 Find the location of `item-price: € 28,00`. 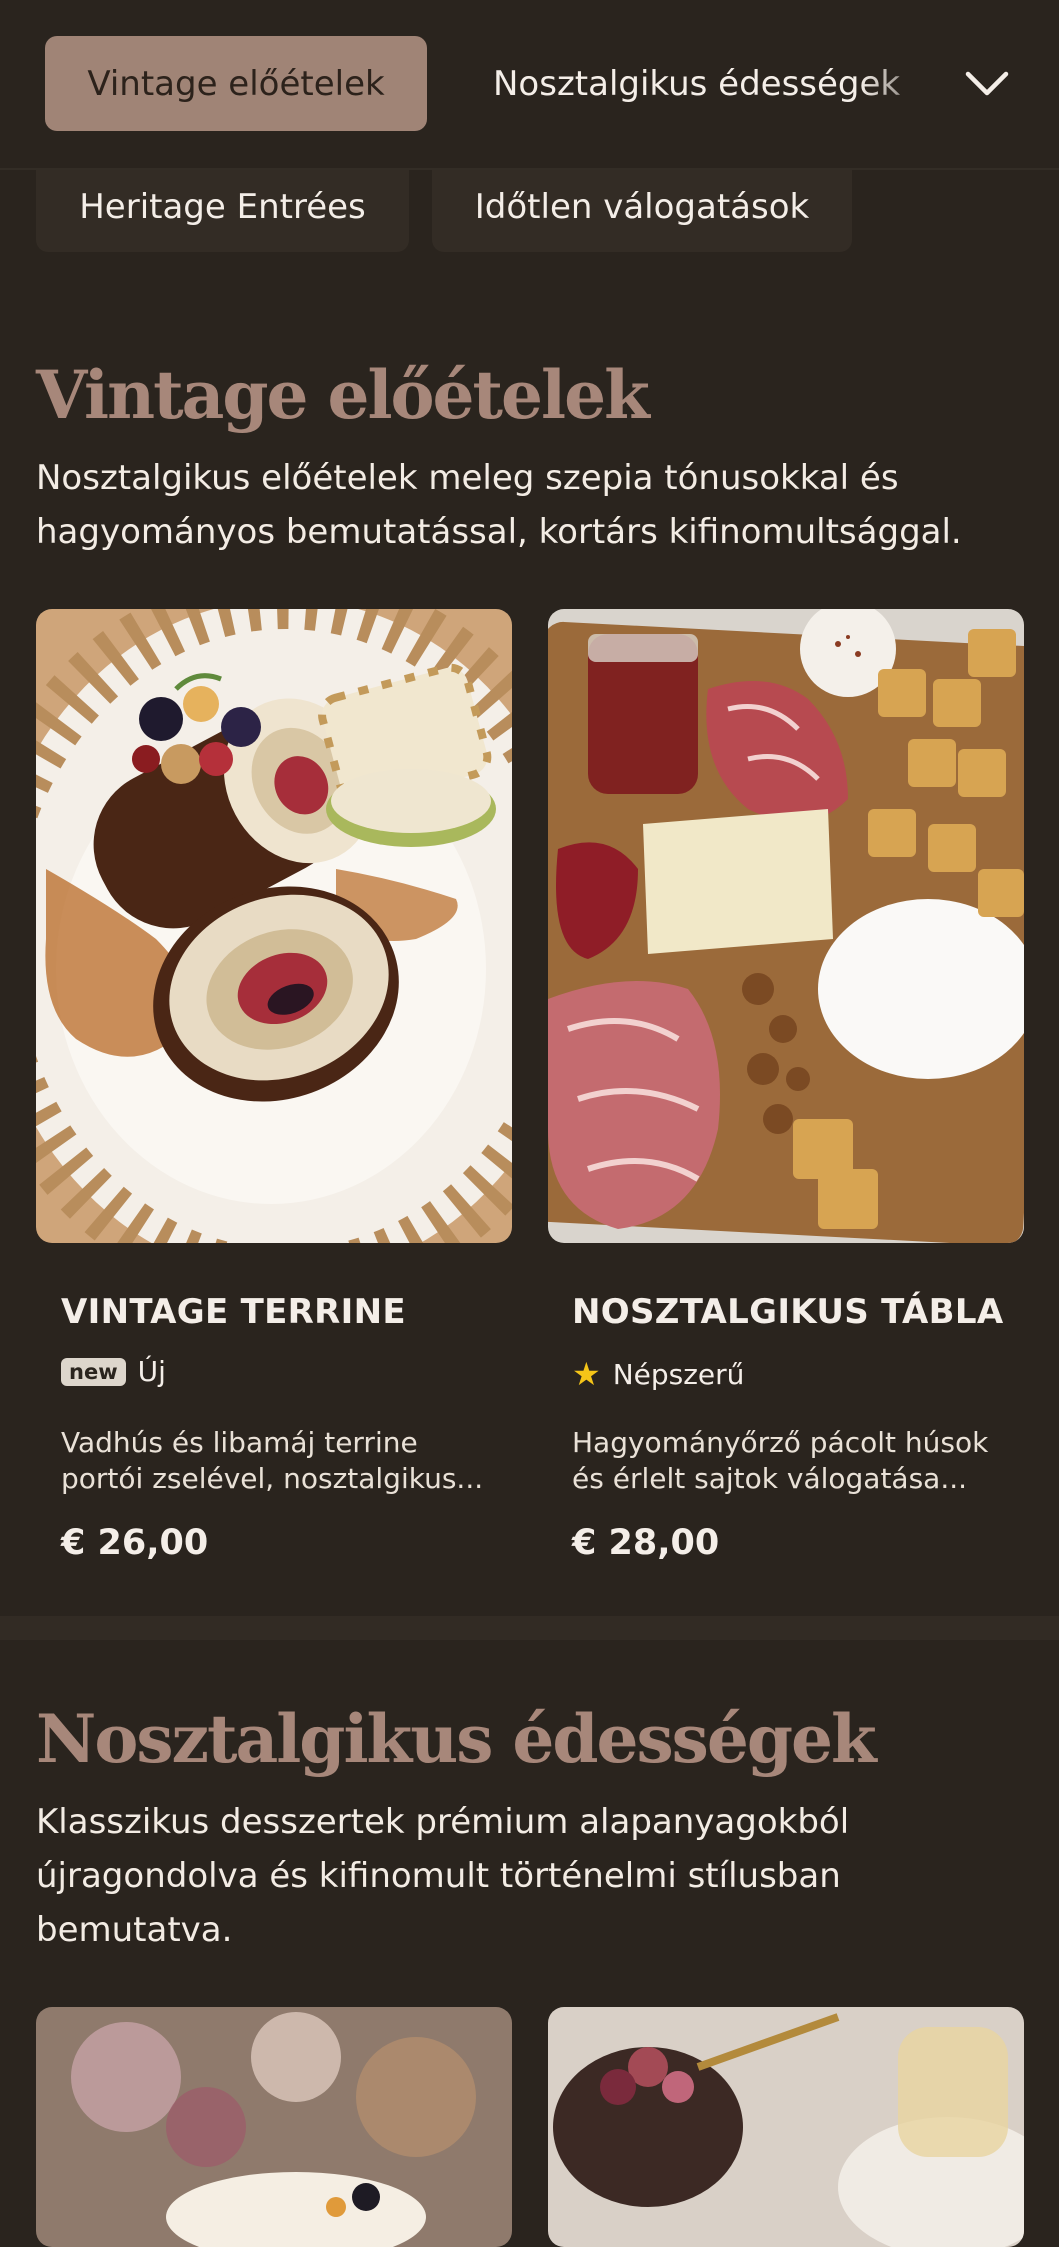

item-price: € 28,00 is located at coordinates (646, 1543).